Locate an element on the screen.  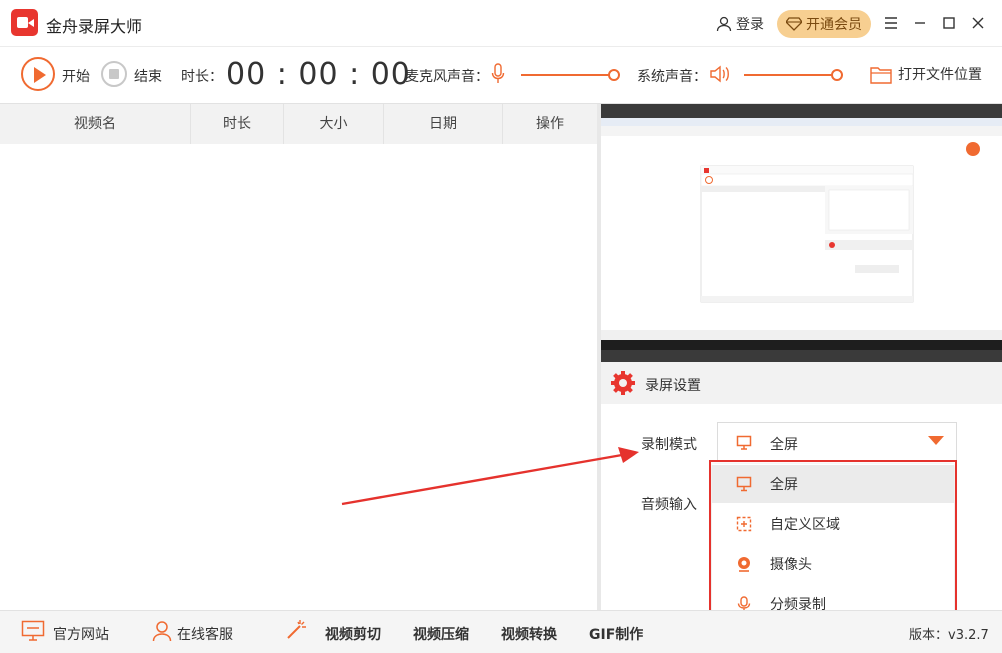
gif-maker-link: GIF制作 is located at coordinates (616, 634).